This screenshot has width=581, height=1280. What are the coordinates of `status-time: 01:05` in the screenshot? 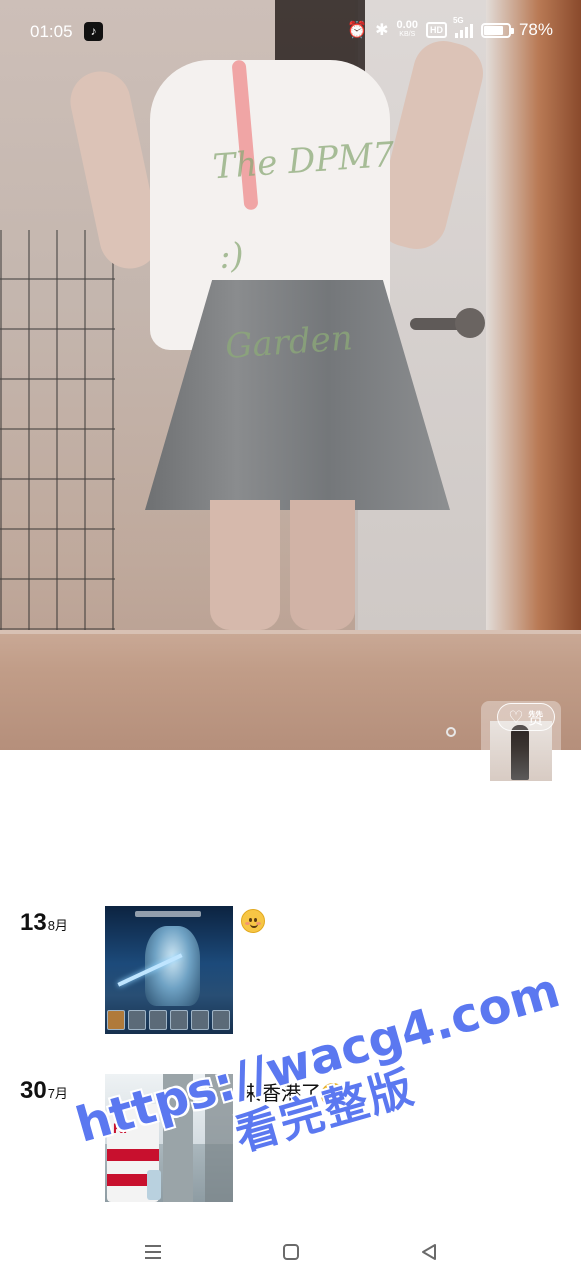 It's located at (51, 31).